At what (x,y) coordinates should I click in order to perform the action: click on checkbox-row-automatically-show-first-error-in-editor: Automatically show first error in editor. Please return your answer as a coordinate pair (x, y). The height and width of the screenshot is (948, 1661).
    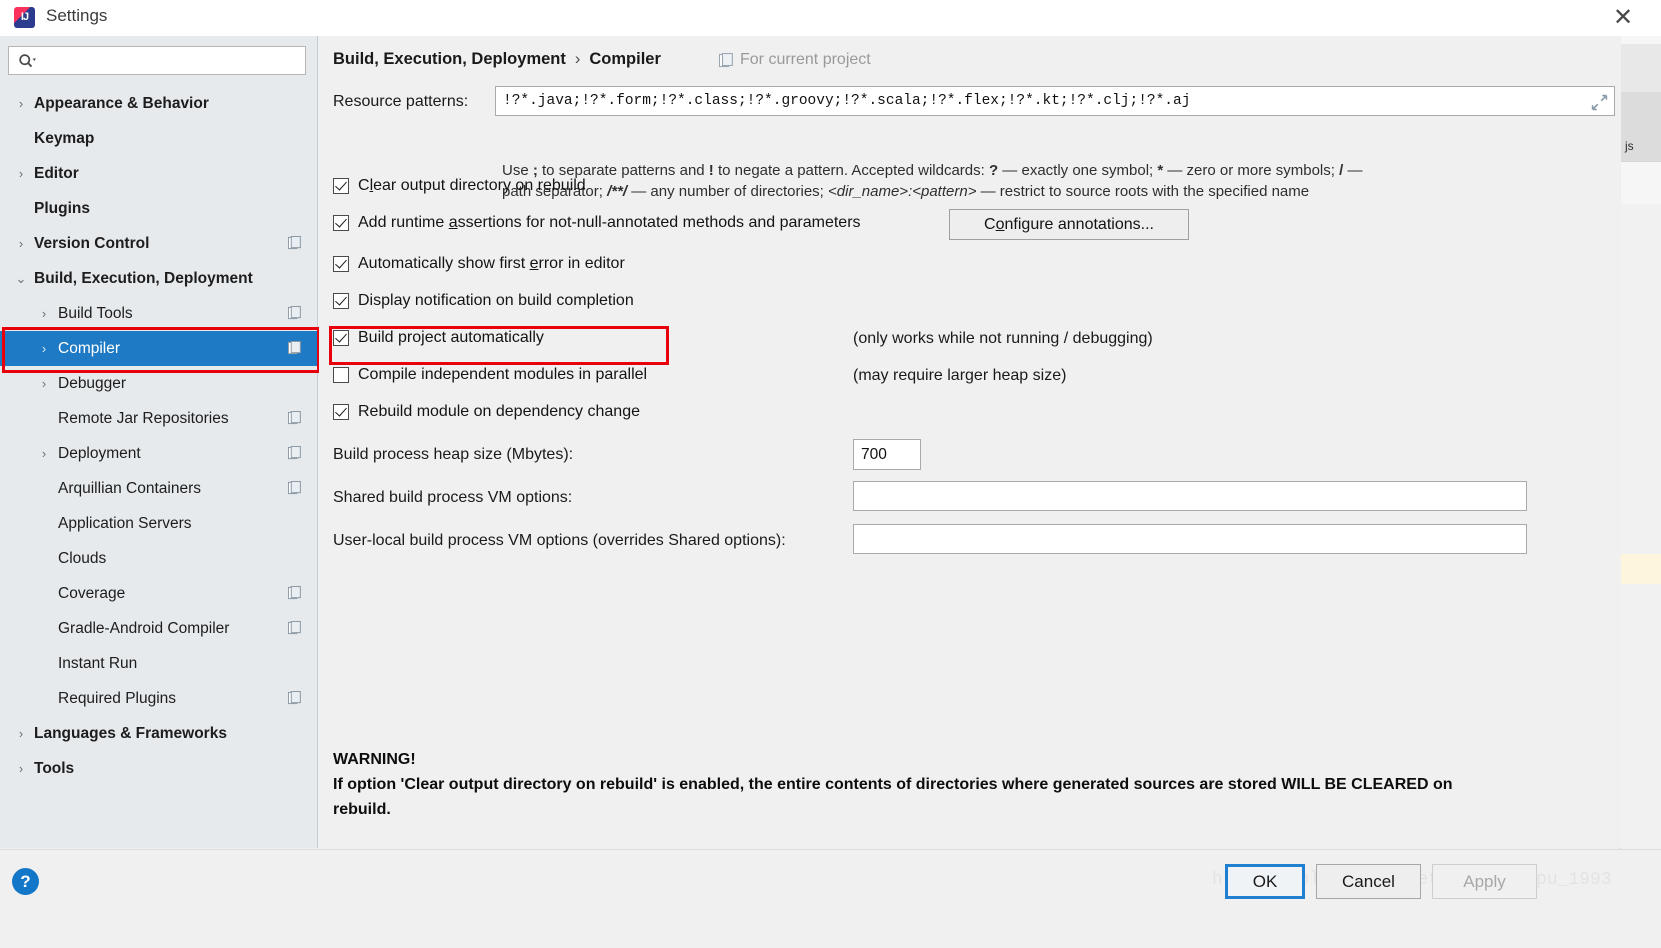
    Looking at the image, I should click on (479, 264).